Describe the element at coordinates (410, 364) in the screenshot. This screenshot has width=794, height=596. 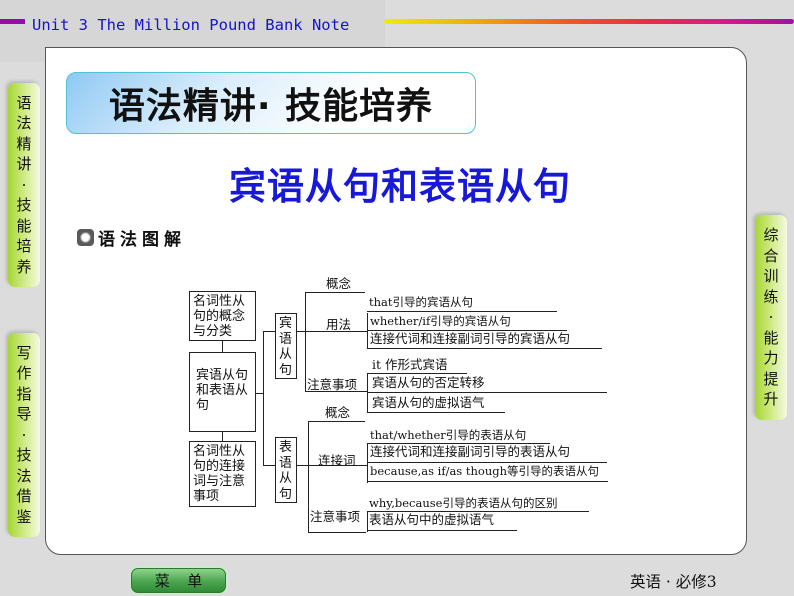
I see `notes-item: it 作形式宾语` at that location.